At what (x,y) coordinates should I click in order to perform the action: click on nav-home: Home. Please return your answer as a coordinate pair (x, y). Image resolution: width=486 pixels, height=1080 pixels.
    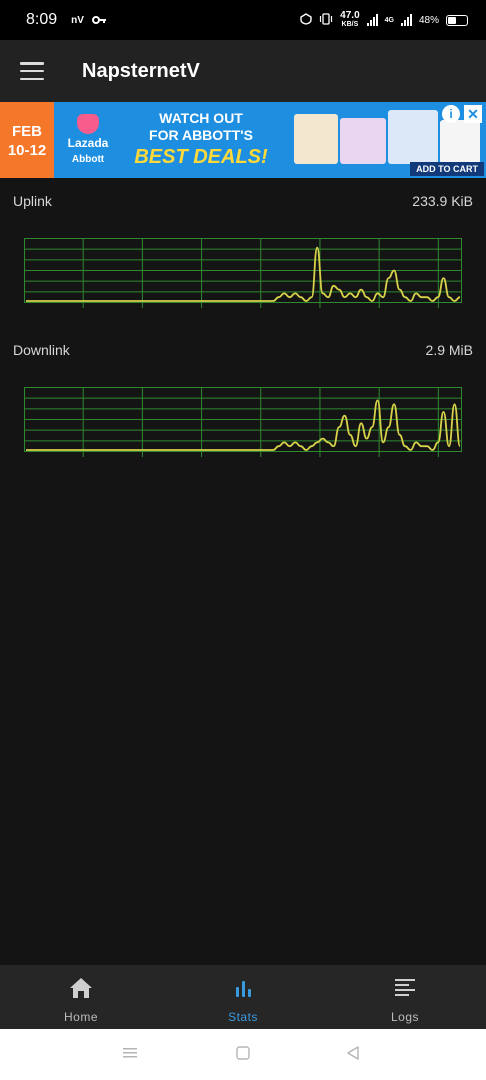
    Looking at the image, I should click on (81, 997).